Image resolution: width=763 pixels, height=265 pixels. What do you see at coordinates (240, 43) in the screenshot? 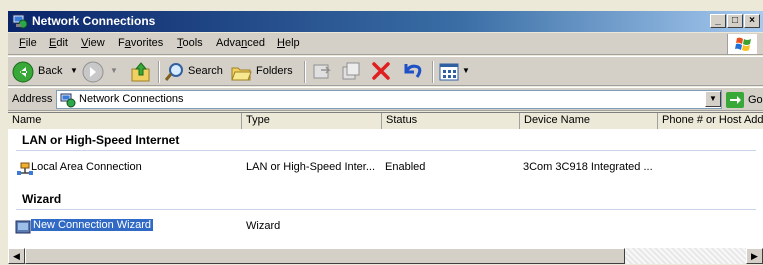
I see `menu-advanced: Advanced` at bounding box center [240, 43].